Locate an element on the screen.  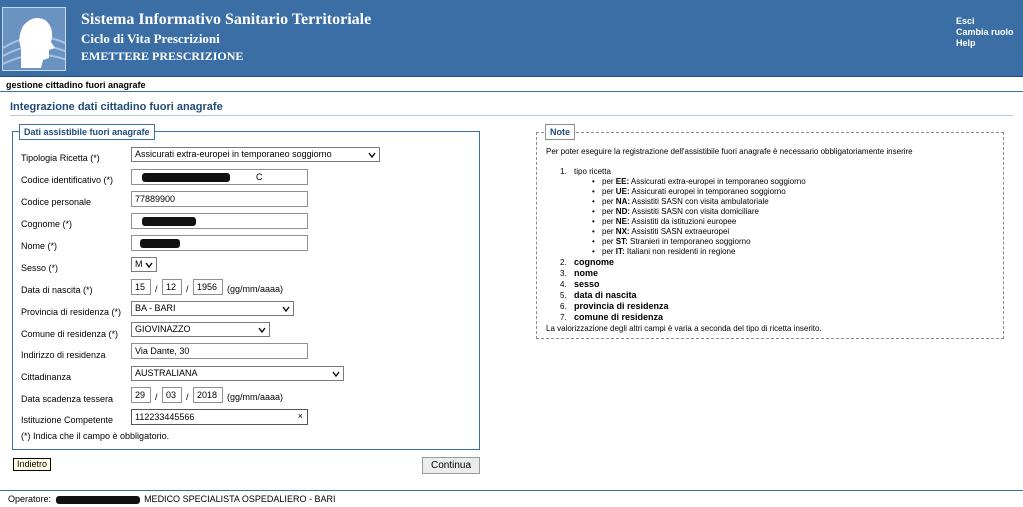
change-role-link: Cambia ruolo is located at coordinates (985, 32).